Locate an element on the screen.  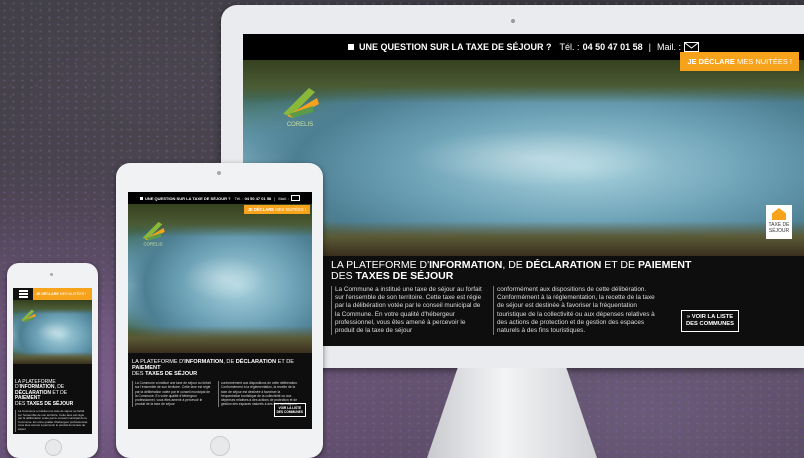
phone-camera is located at coordinates (51, 274).